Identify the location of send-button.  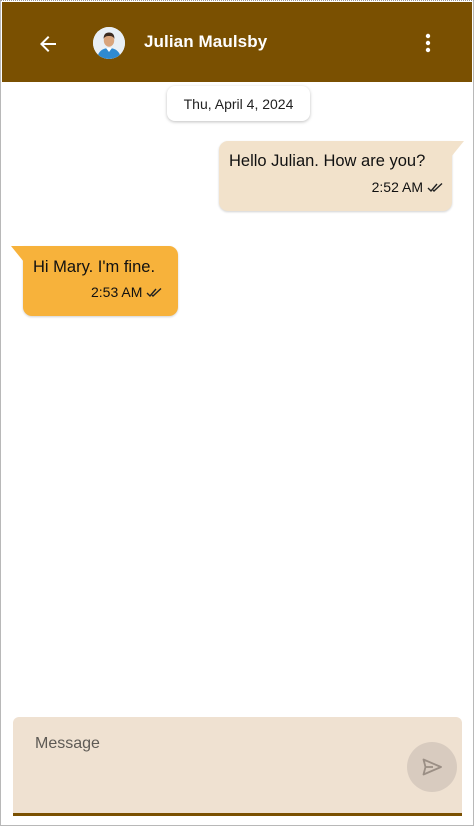
(432, 767).